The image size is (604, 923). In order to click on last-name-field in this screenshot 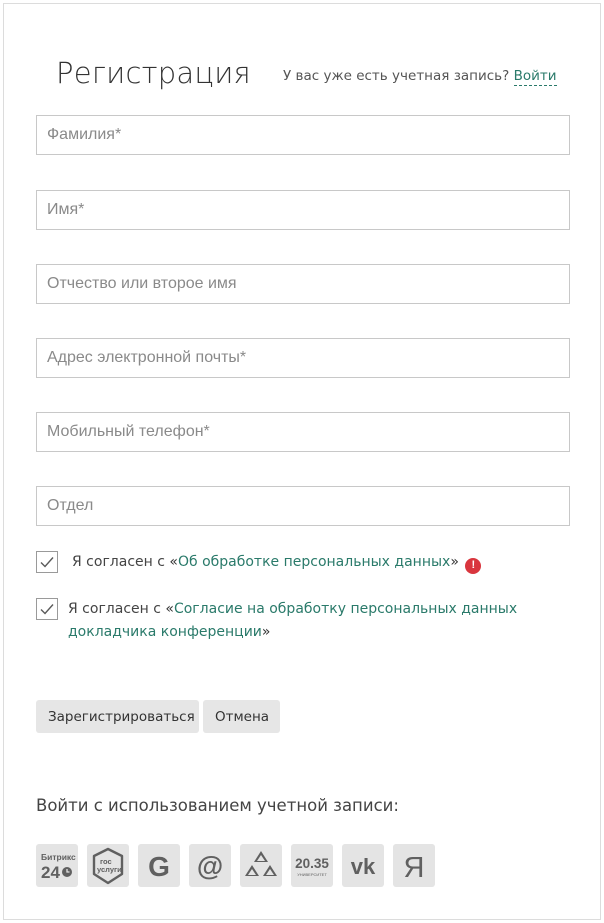, I will do `click(303, 135)`.